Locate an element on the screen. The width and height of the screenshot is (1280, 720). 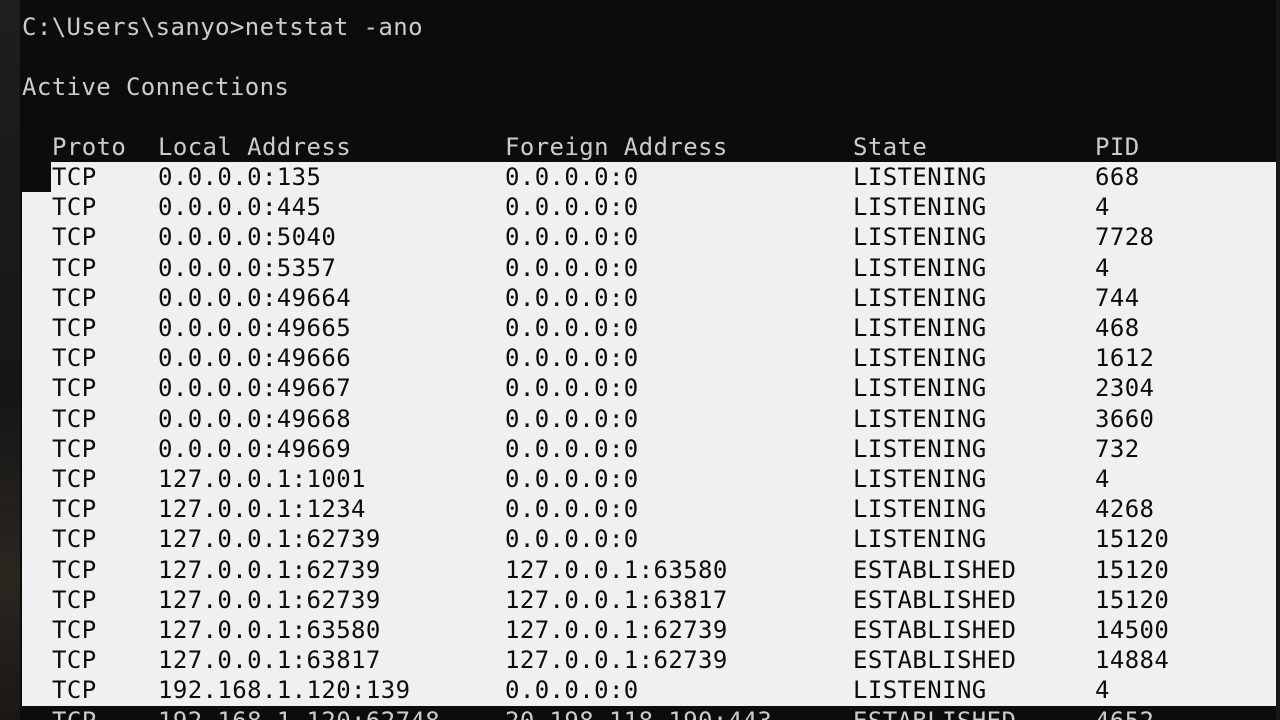
row-pid: 668 is located at coordinates (1117, 177).